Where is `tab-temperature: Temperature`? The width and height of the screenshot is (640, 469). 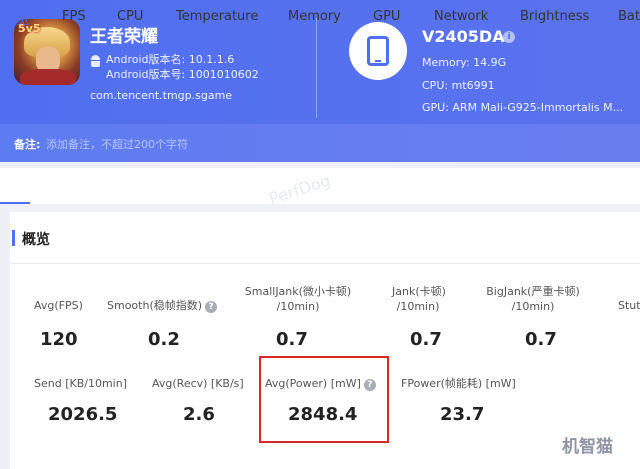 tab-temperature: Temperature is located at coordinates (217, 16).